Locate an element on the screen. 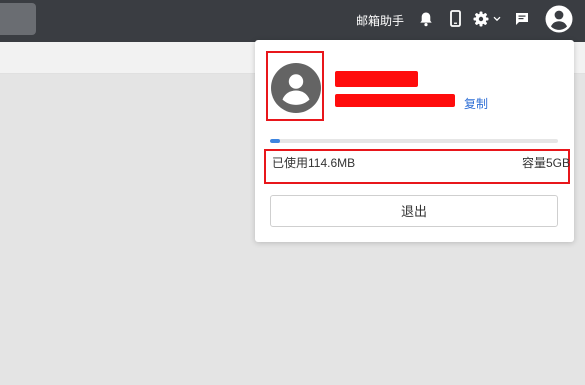  storage-capacity-text: 容量5GB is located at coordinates (545, 163).